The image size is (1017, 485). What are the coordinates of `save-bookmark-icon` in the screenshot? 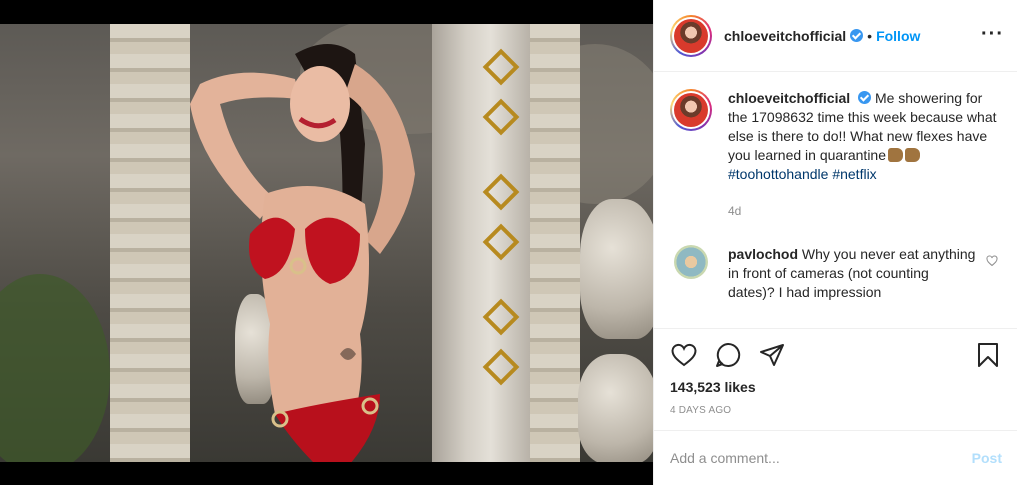 It's located at (988, 355).